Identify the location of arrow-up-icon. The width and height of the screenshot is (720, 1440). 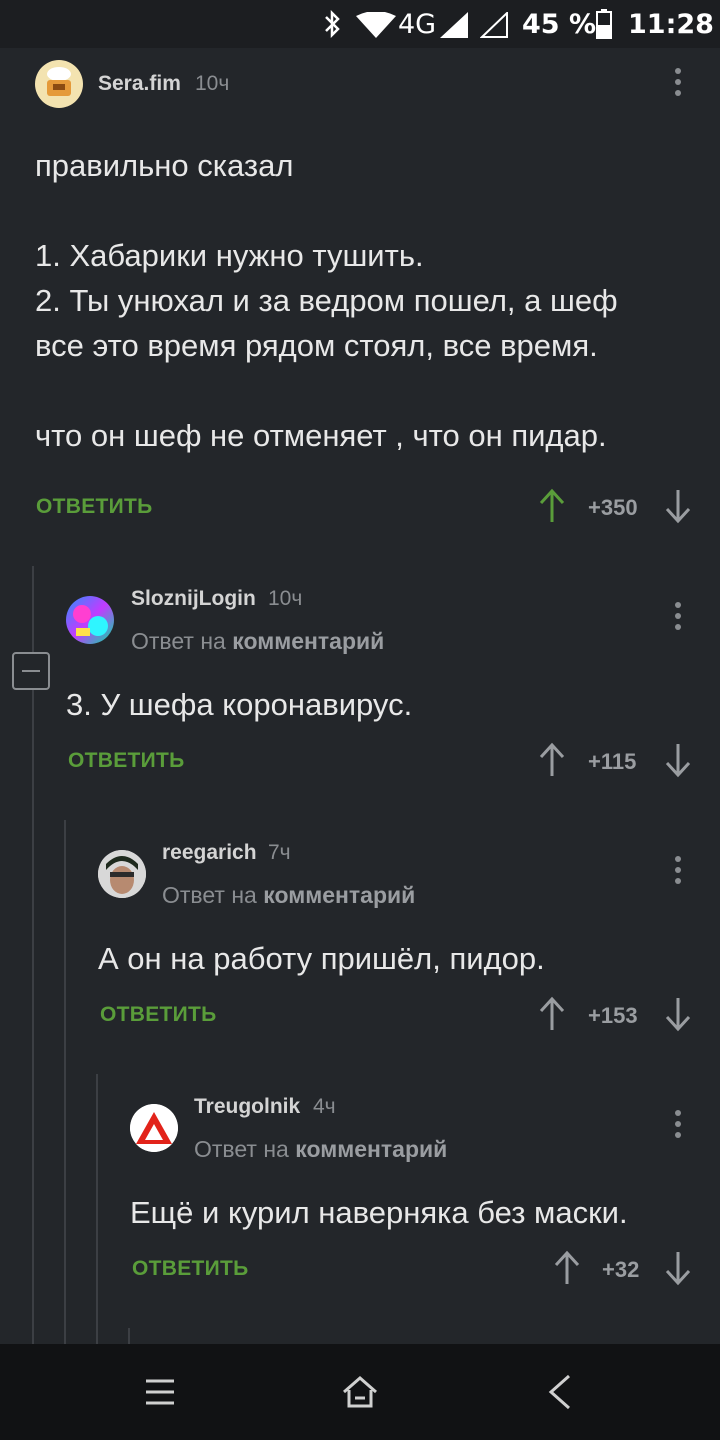
(567, 1268).